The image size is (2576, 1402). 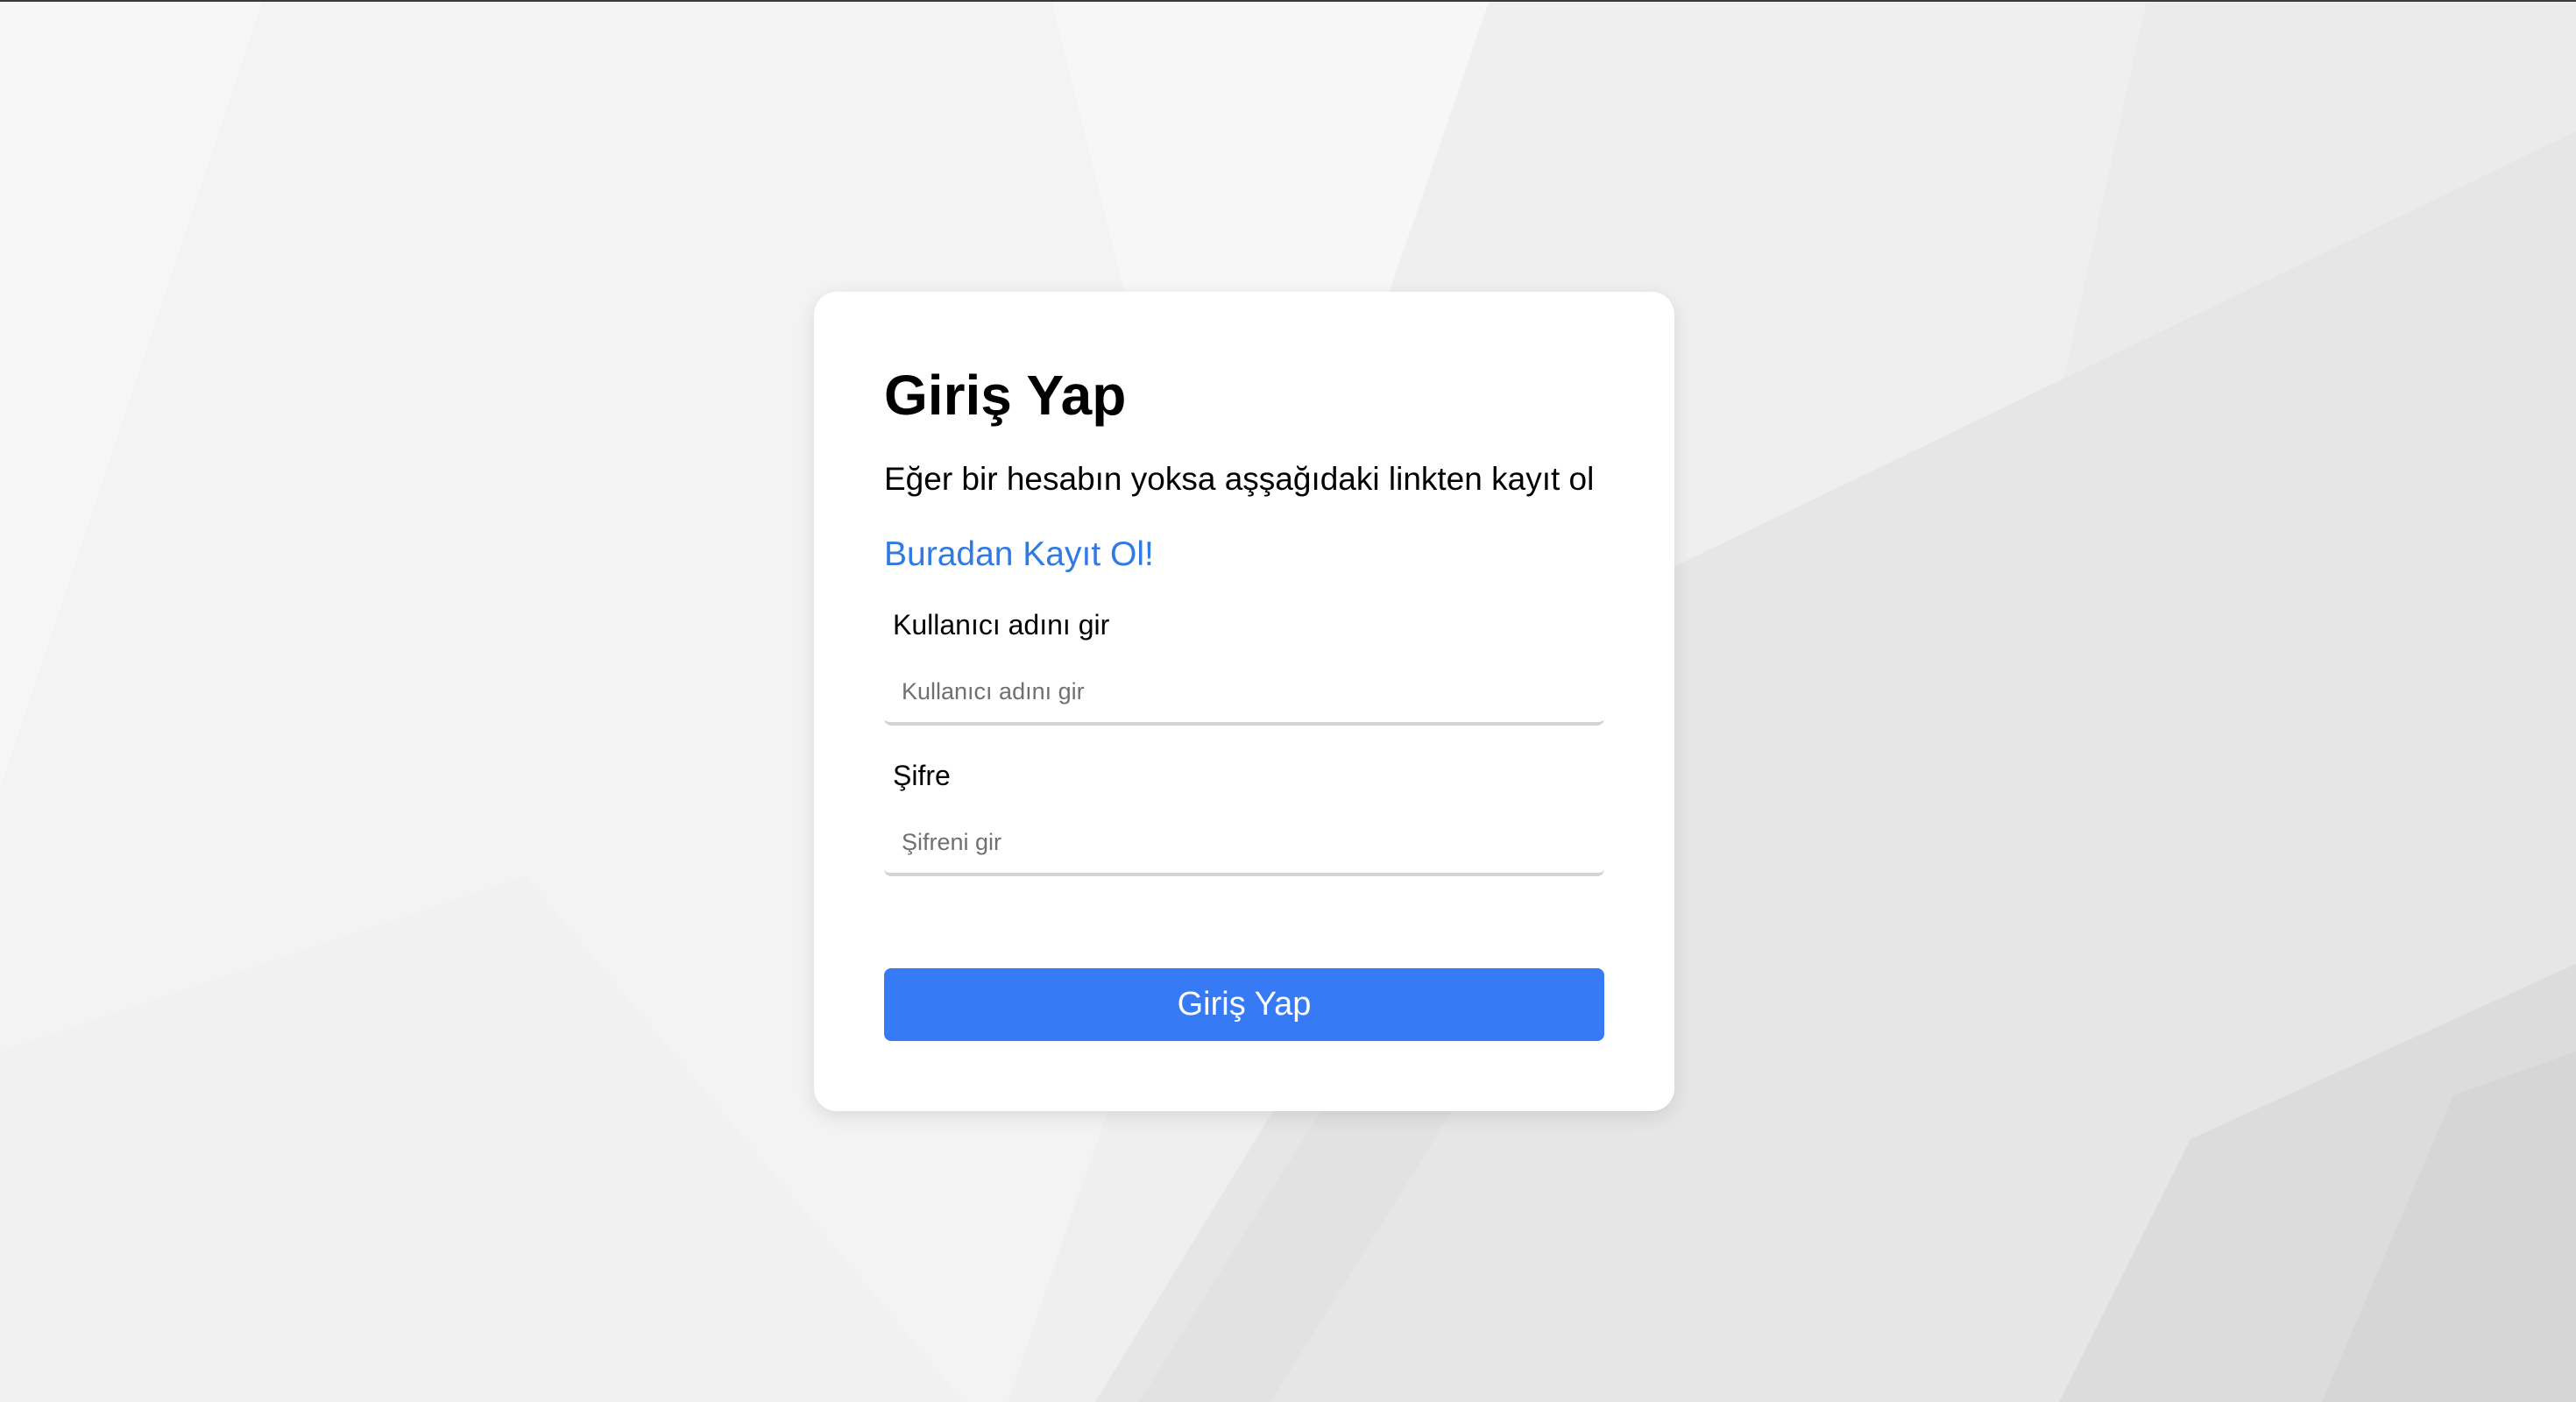 What do you see at coordinates (1001, 625) in the screenshot?
I see `username-label: Kullanıcı adını gir` at bounding box center [1001, 625].